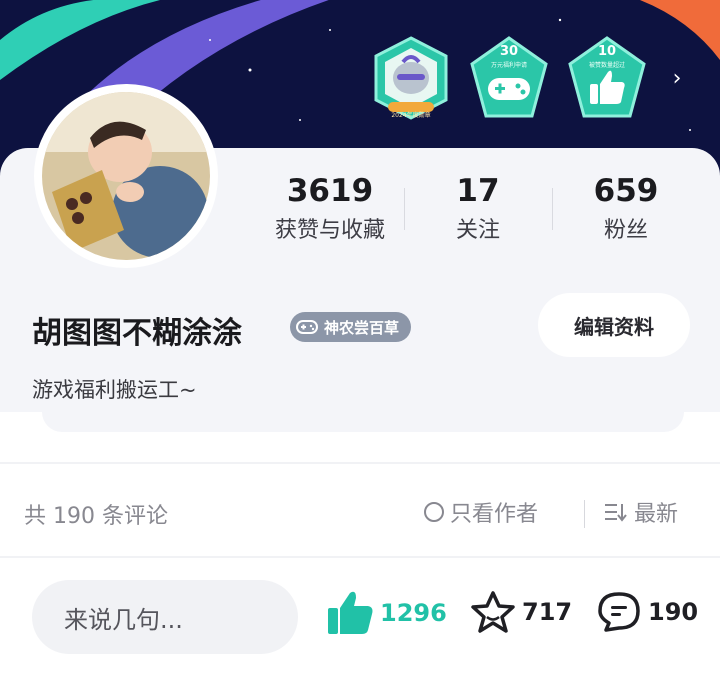  Describe the element at coordinates (616, 513) in the screenshot. I see `sort-icon` at that location.